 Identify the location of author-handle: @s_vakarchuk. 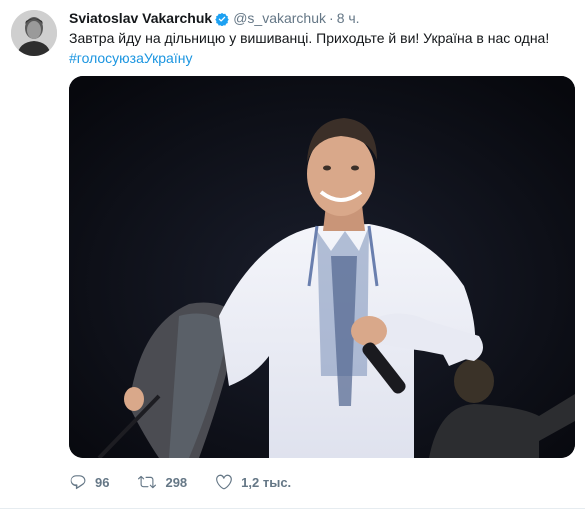
(279, 18).